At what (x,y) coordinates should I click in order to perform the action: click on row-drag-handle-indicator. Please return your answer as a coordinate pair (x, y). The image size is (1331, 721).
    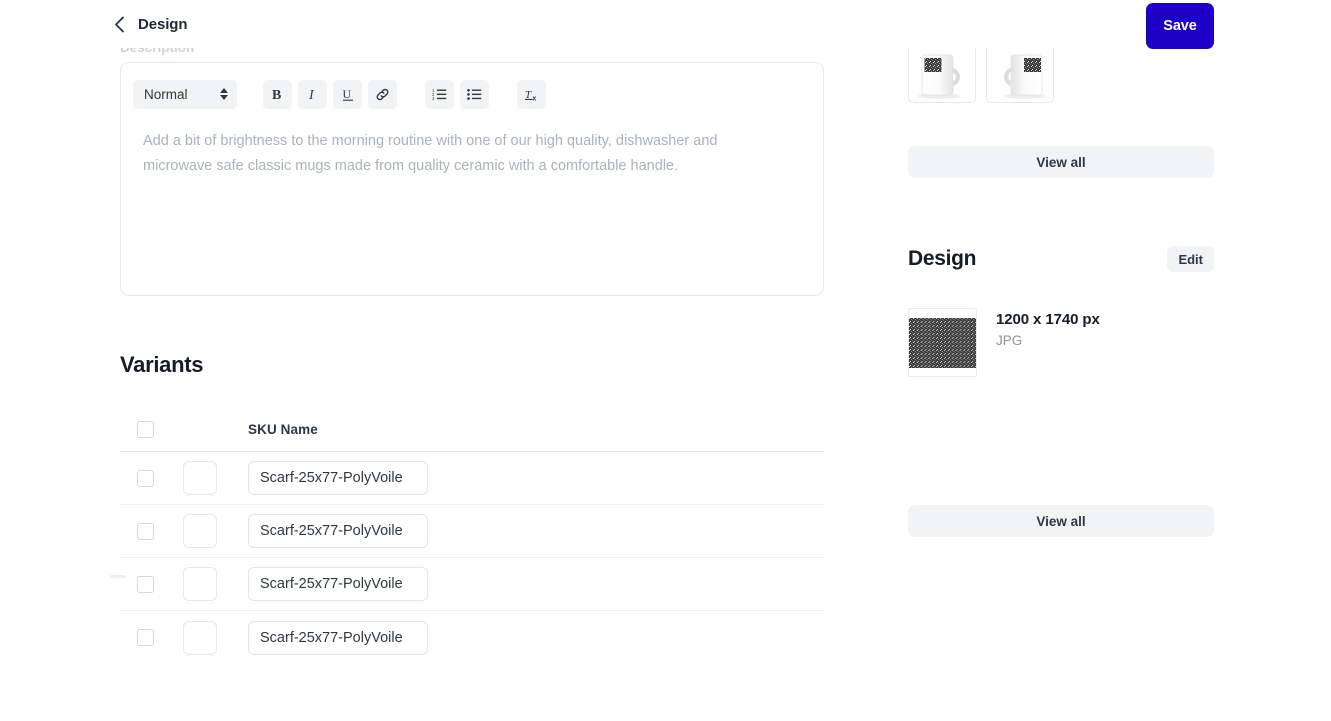
    Looking at the image, I should click on (118, 576).